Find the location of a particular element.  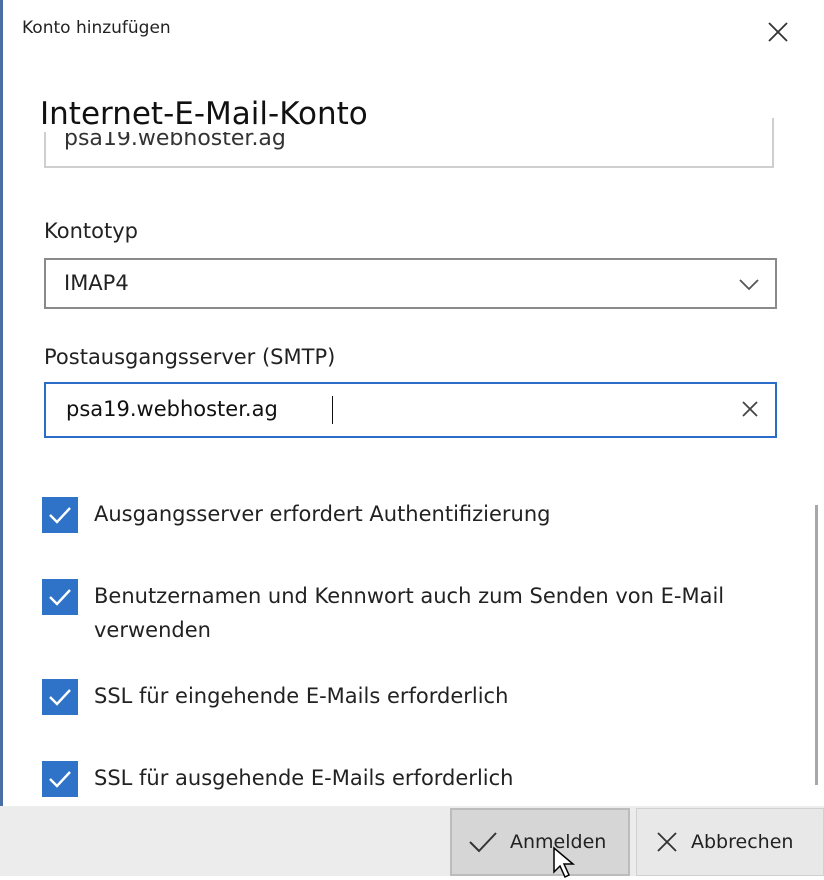

sign-in-button: Anmelden is located at coordinates (540, 842).